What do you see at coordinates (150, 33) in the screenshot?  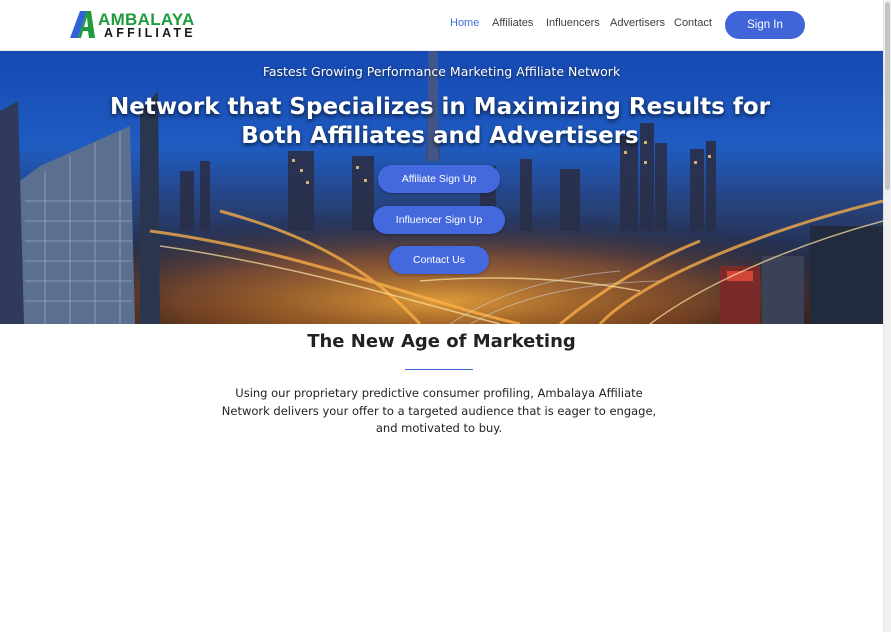 I see `logo-wordmark-bottom: AFFILIATE` at bounding box center [150, 33].